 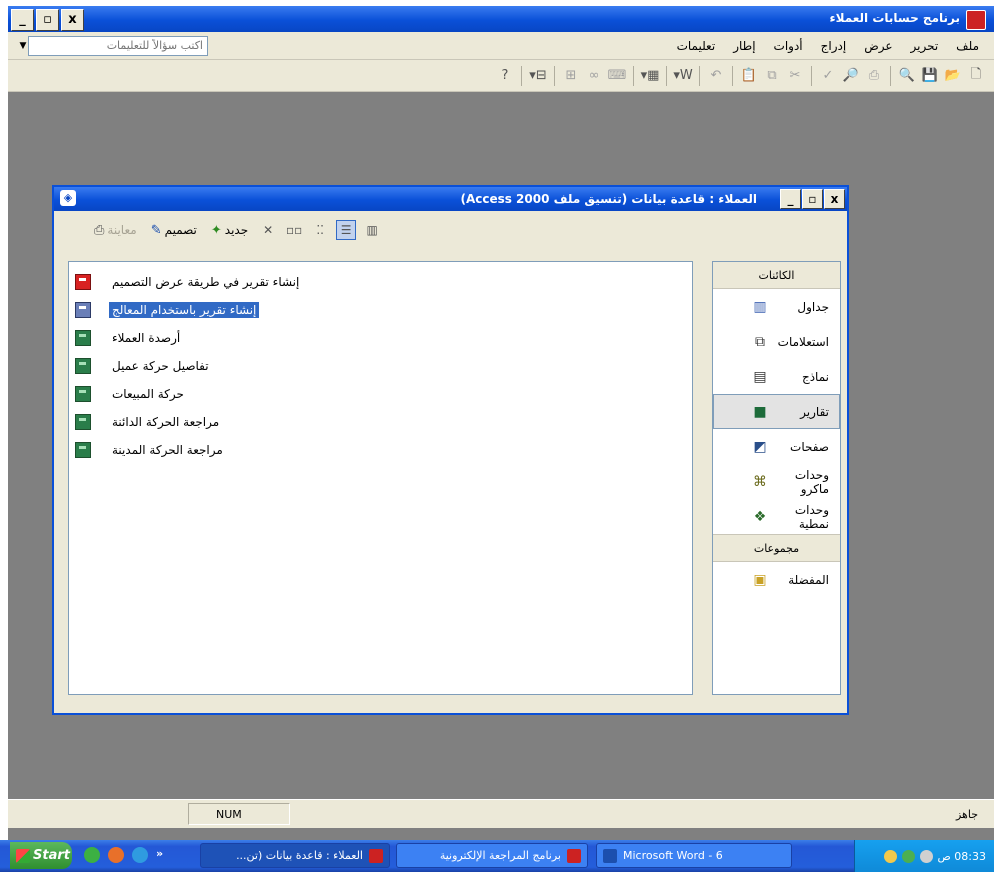 What do you see at coordinates (834, 199) in the screenshot?
I see `db-close-button: x` at bounding box center [834, 199].